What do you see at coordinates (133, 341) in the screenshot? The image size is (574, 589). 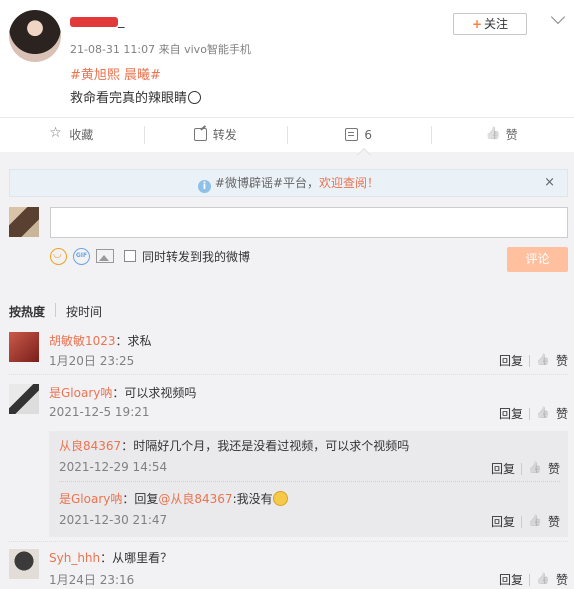 I see `comment-text: ：求私` at bounding box center [133, 341].